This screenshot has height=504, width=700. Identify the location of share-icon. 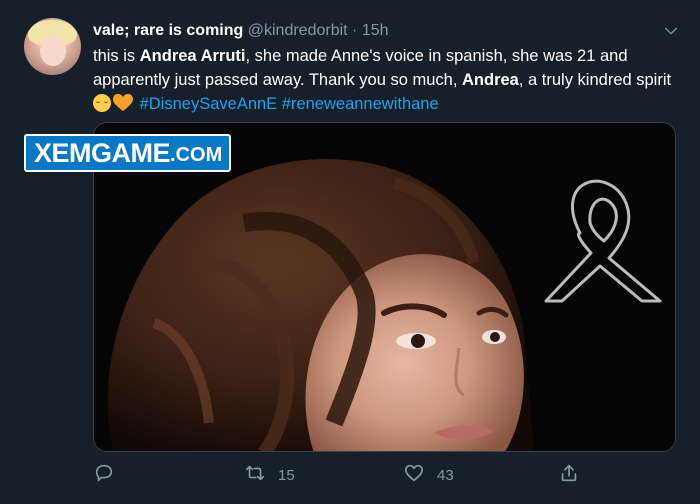
(569, 475).